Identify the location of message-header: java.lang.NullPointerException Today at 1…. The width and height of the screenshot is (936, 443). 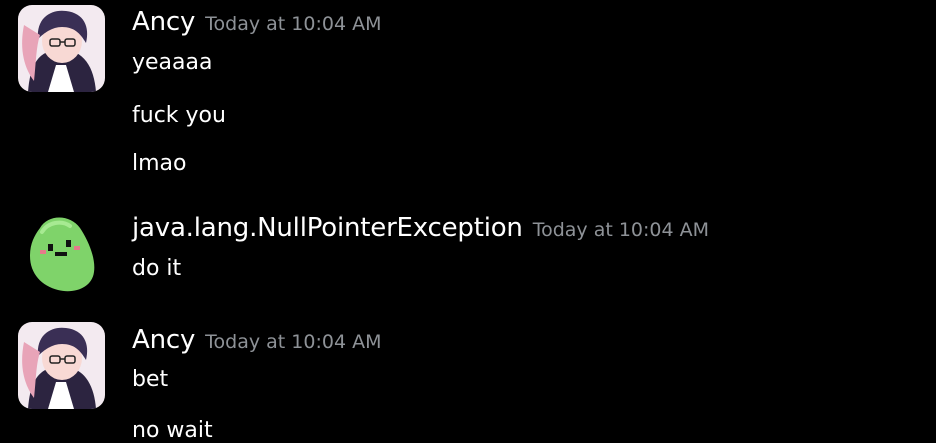
(420, 228).